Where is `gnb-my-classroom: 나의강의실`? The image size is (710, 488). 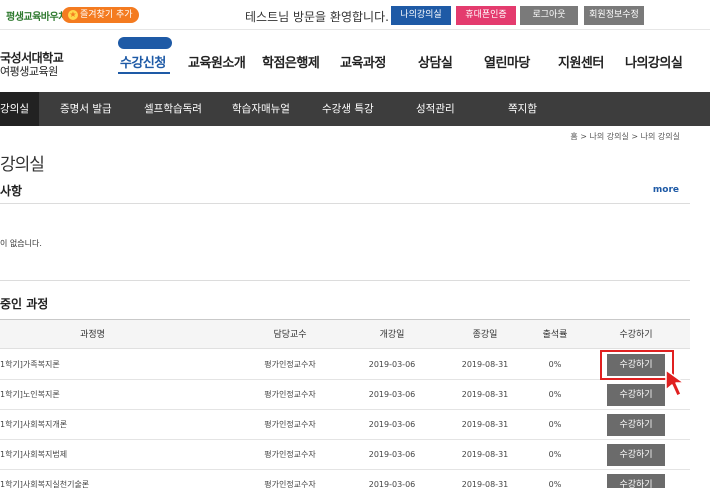
gnb-my-classroom: 나의강의실 is located at coordinates (654, 61).